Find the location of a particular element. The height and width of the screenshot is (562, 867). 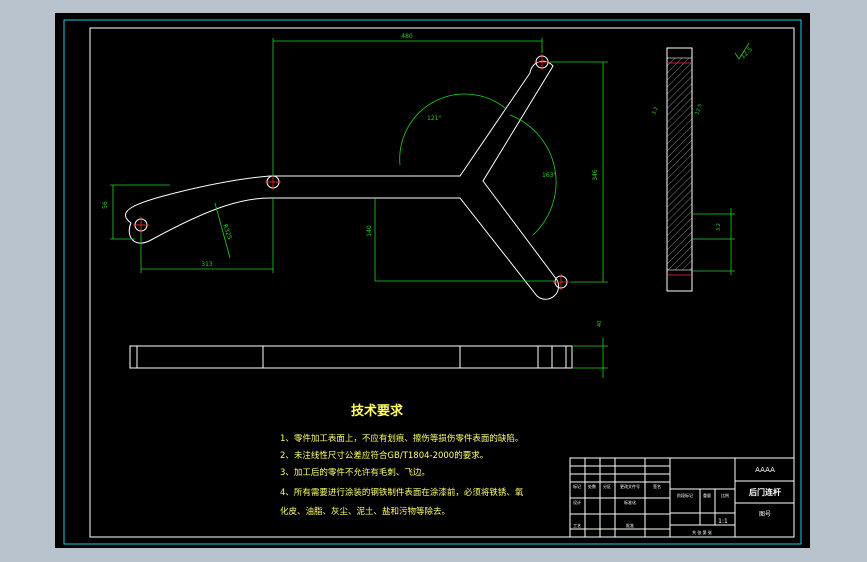

dim-angle-right: 163° is located at coordinates (549, 175).